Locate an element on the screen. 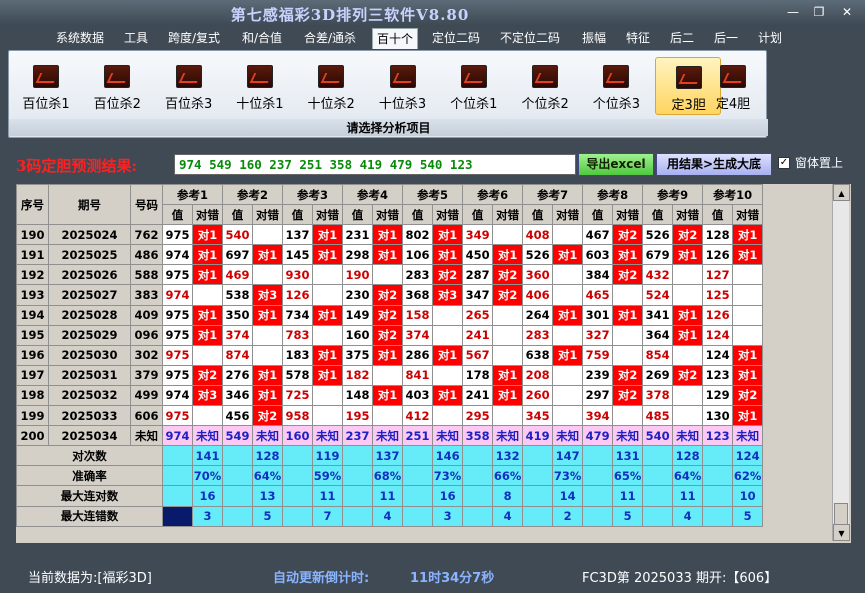 The image size is (865, 593). value-cell: 854 is located at coordinates (658, 355).